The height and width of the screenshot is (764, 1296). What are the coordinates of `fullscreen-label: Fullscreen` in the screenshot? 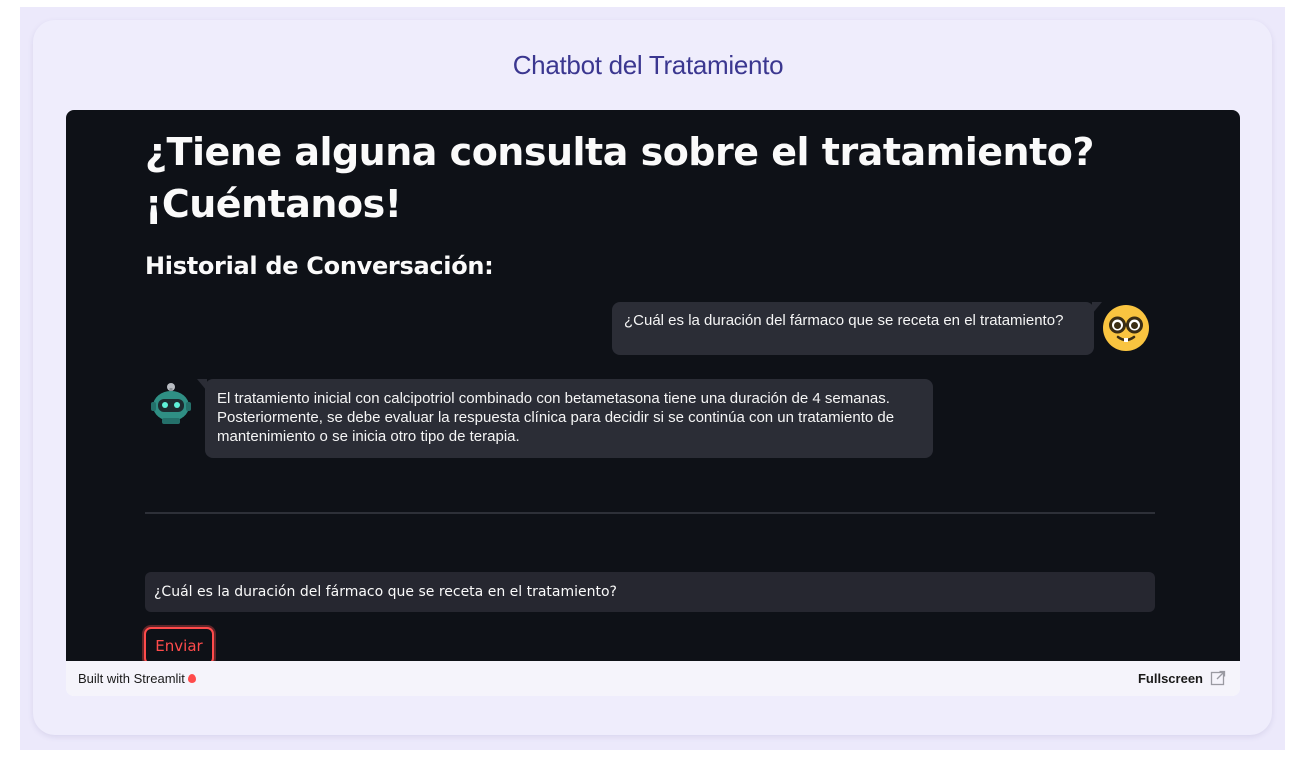 It's located at (1170, 678).